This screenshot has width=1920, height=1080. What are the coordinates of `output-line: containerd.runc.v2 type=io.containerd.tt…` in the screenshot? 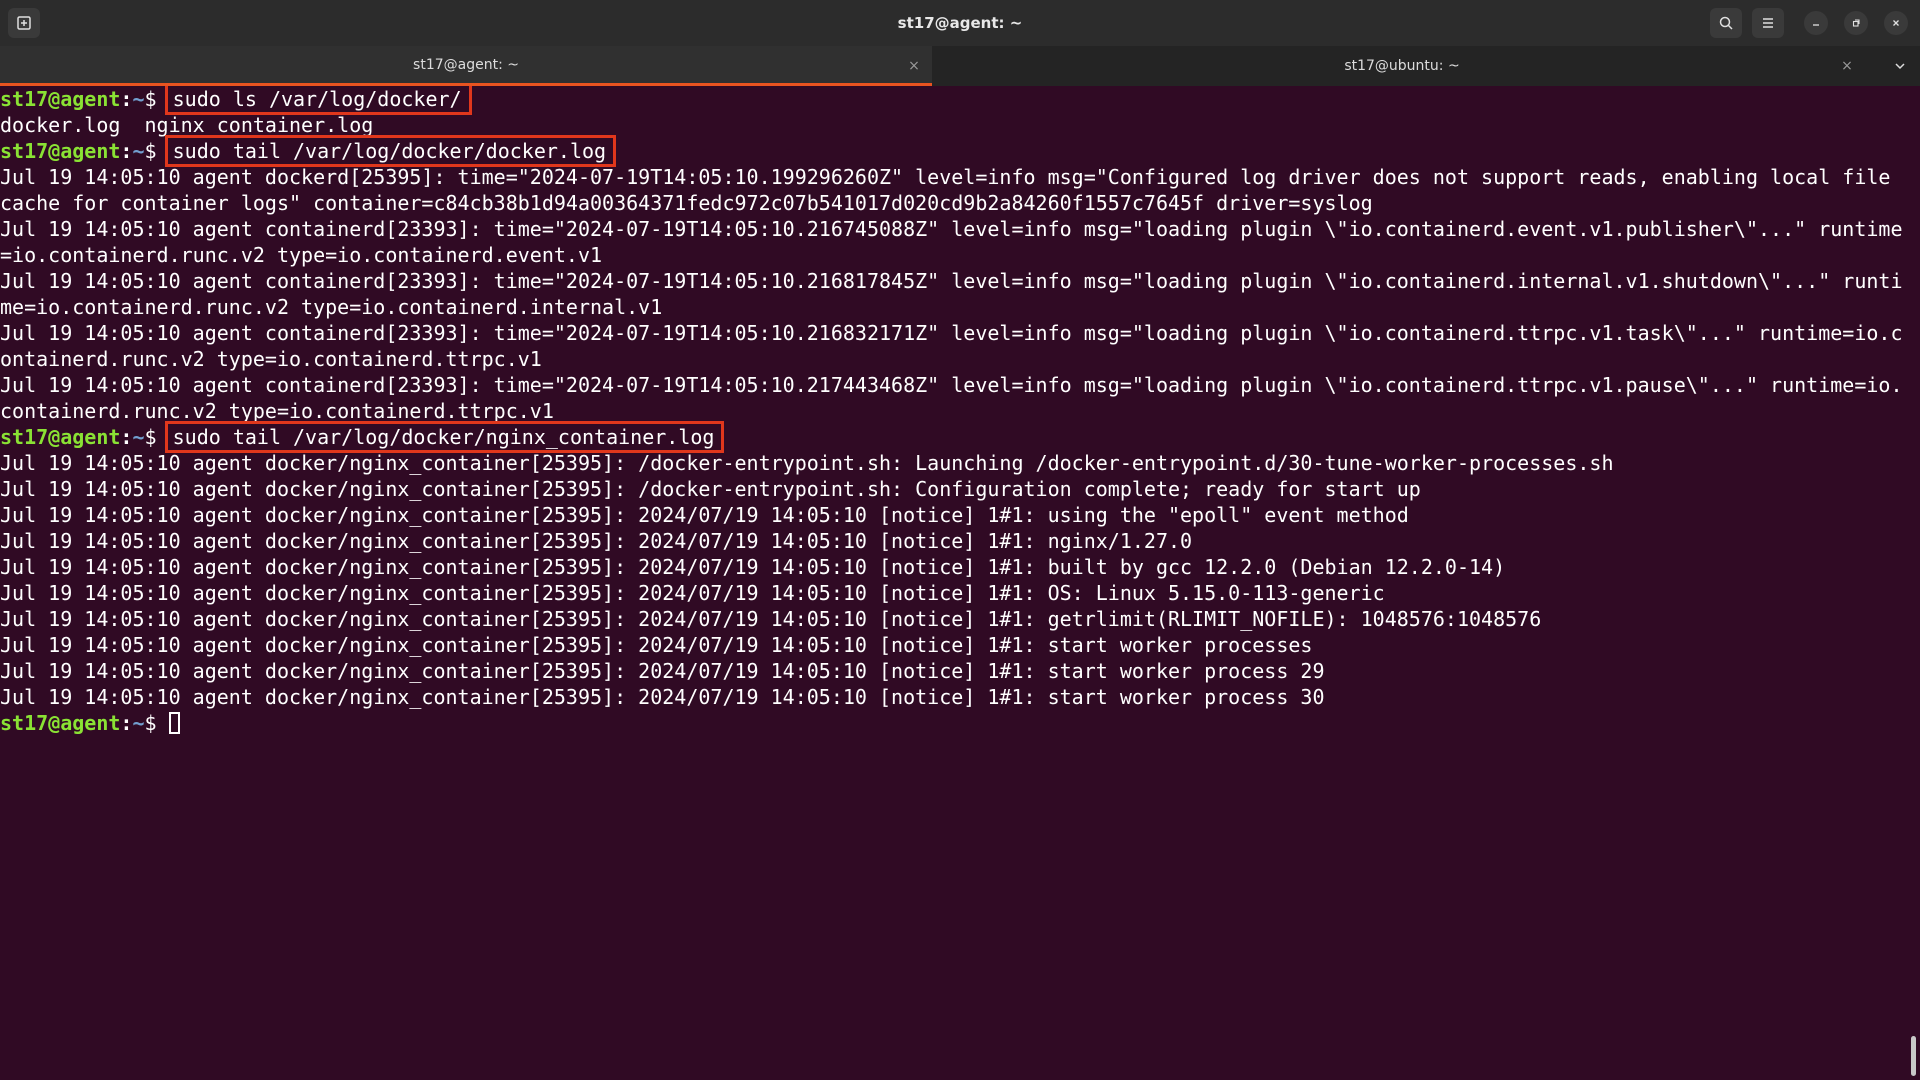 It's located at (277, 411).